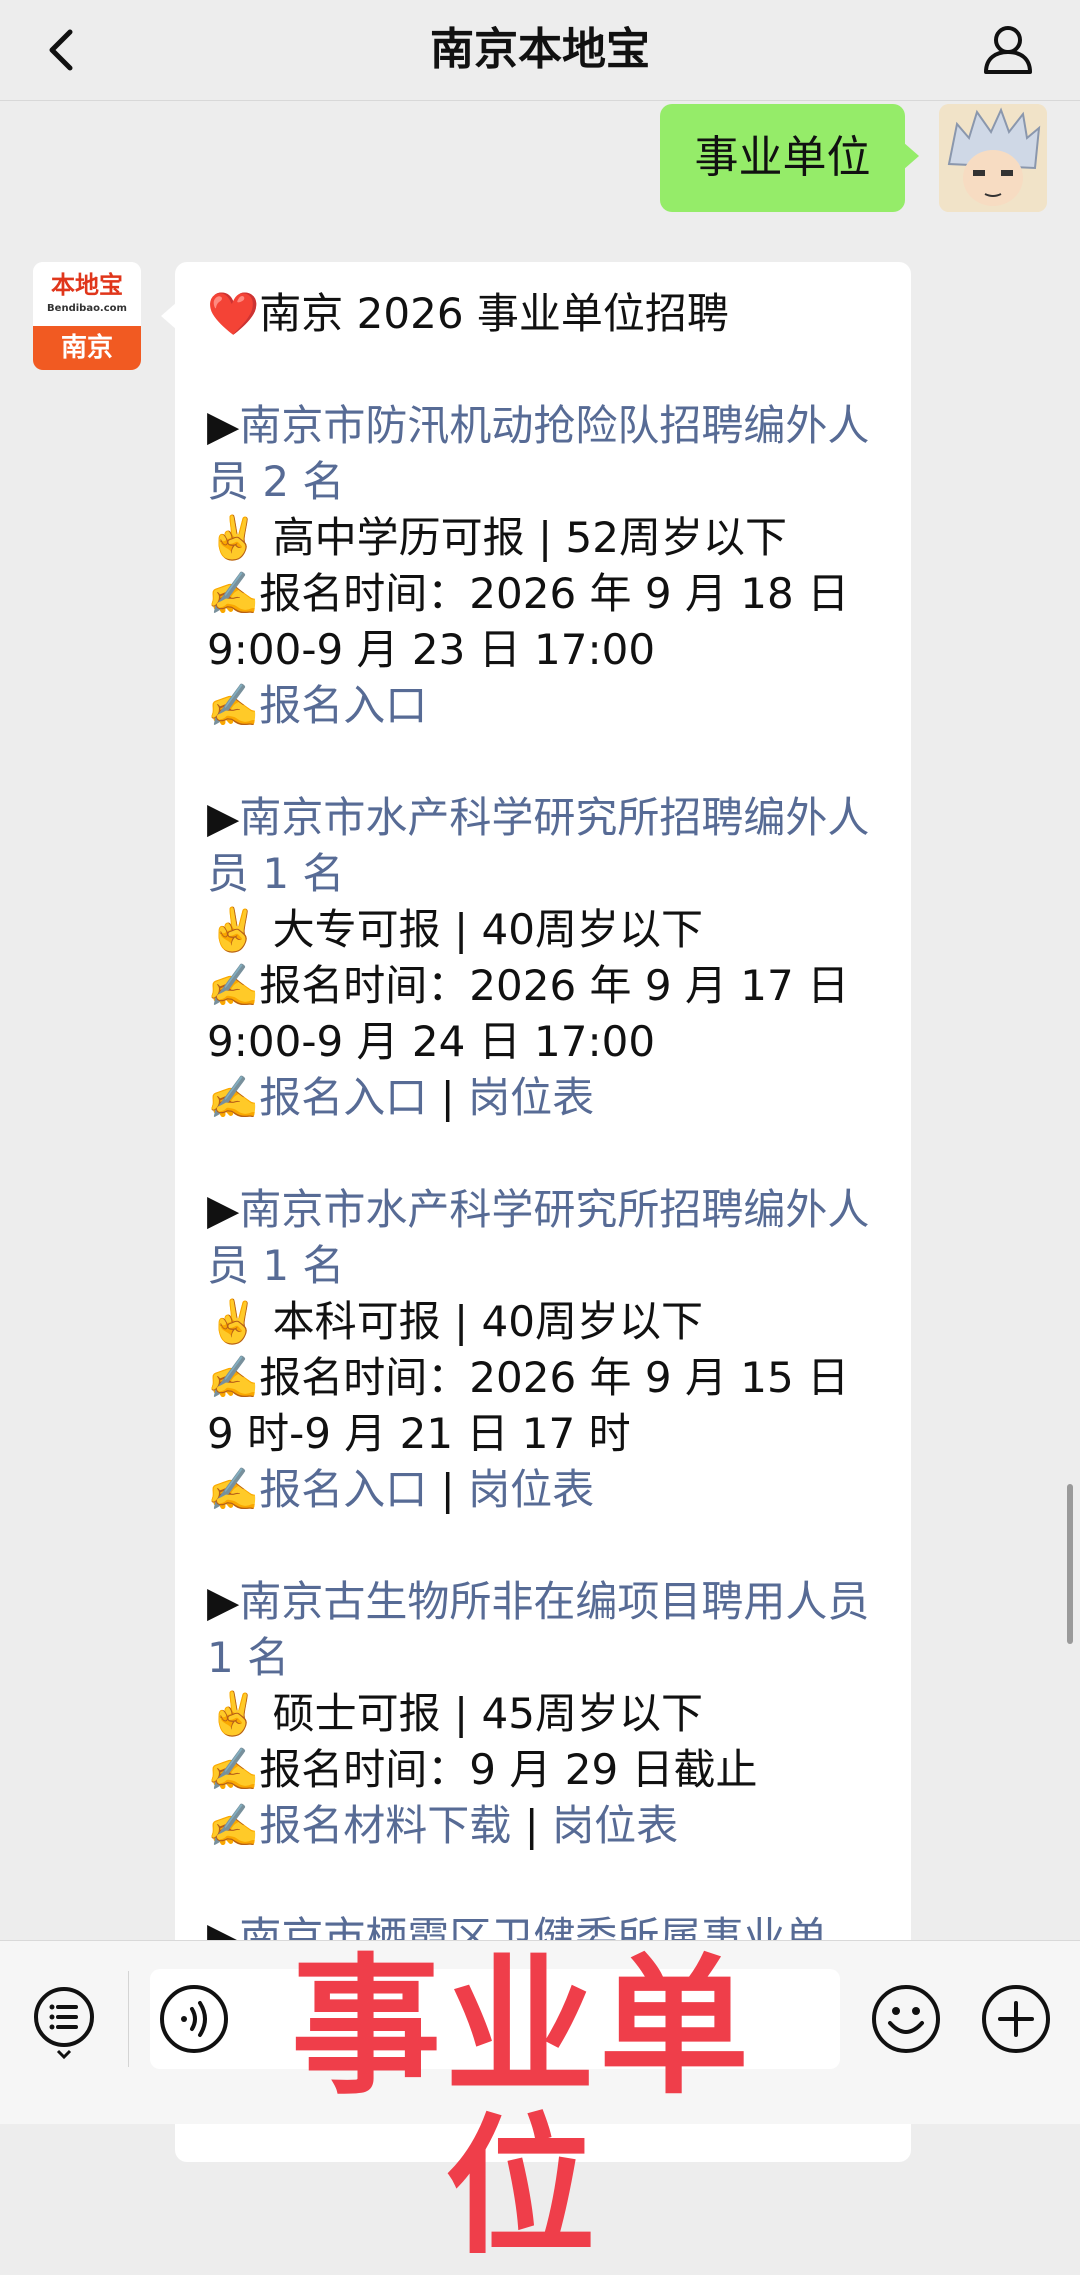  I want to click on job-requirement: ✌️ 高中学历可报 | 52周岁以下, so click(497, 537).